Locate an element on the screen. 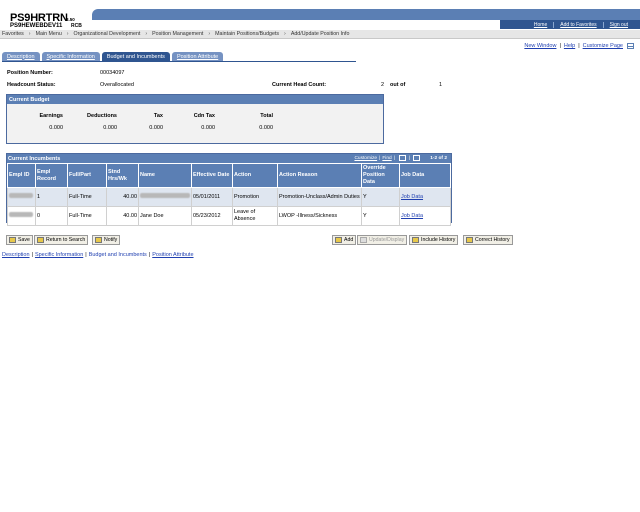 The width and height of the screenshot is (640, 512). col-action: Action is located at coordinates (255, 175).